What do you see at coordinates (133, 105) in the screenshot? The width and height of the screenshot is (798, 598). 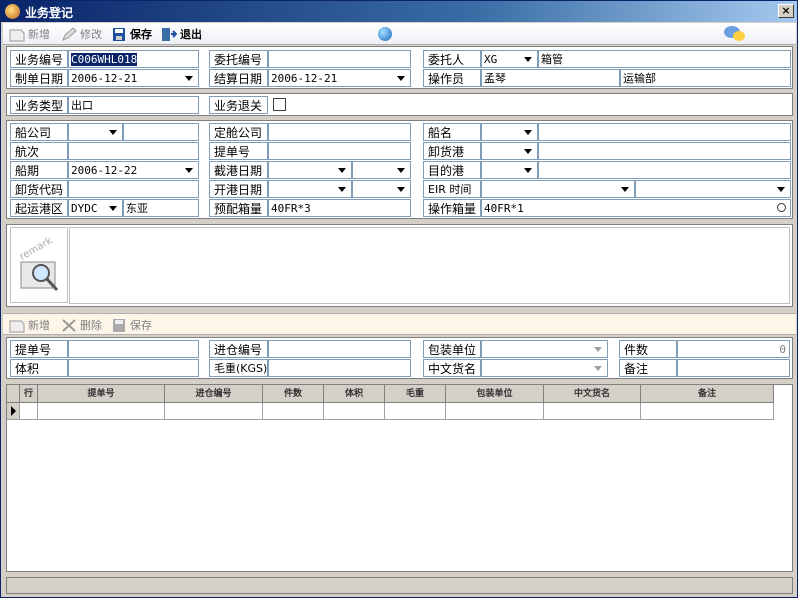 I see `biz-type-field: 出口` at bounding box center [133, 105].